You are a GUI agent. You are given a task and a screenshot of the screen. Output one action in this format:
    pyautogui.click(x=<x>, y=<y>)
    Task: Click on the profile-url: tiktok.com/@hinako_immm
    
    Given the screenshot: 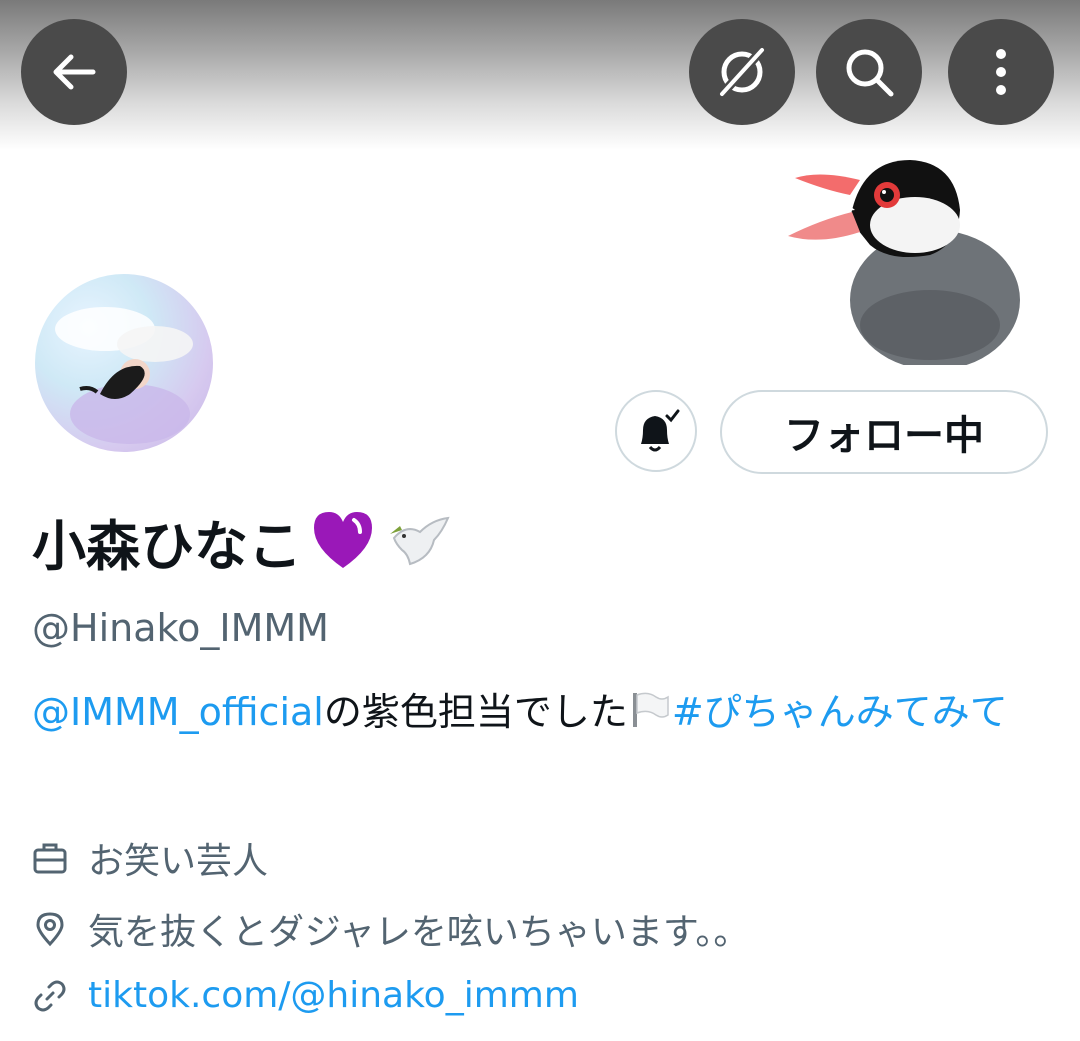 What is the action you would take?
    pyautogui.click(x=305, y=995)
    